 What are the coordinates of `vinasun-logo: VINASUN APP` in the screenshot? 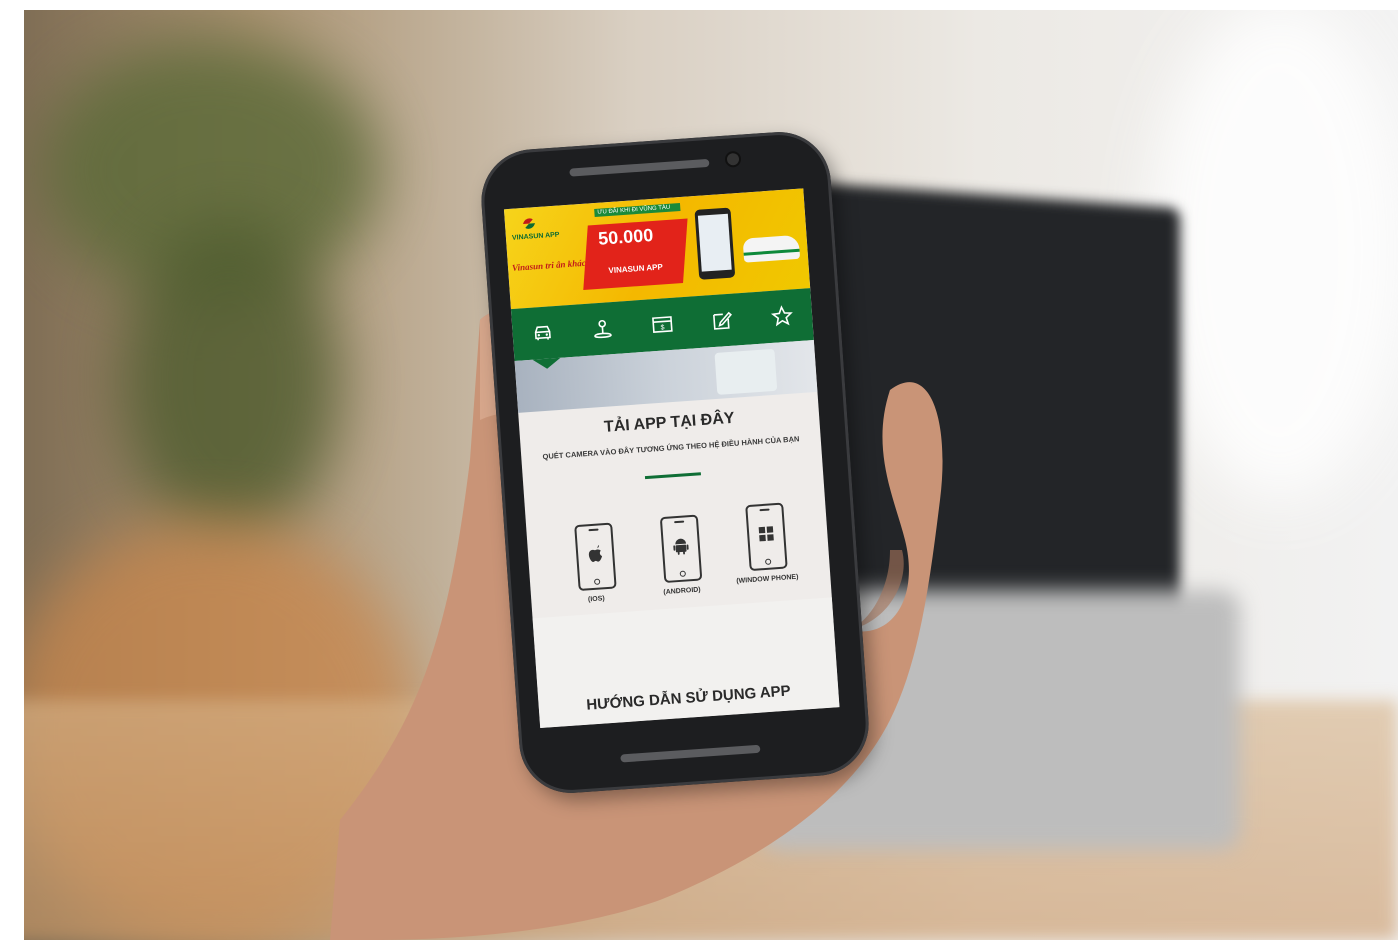 It's located at (540, 232).